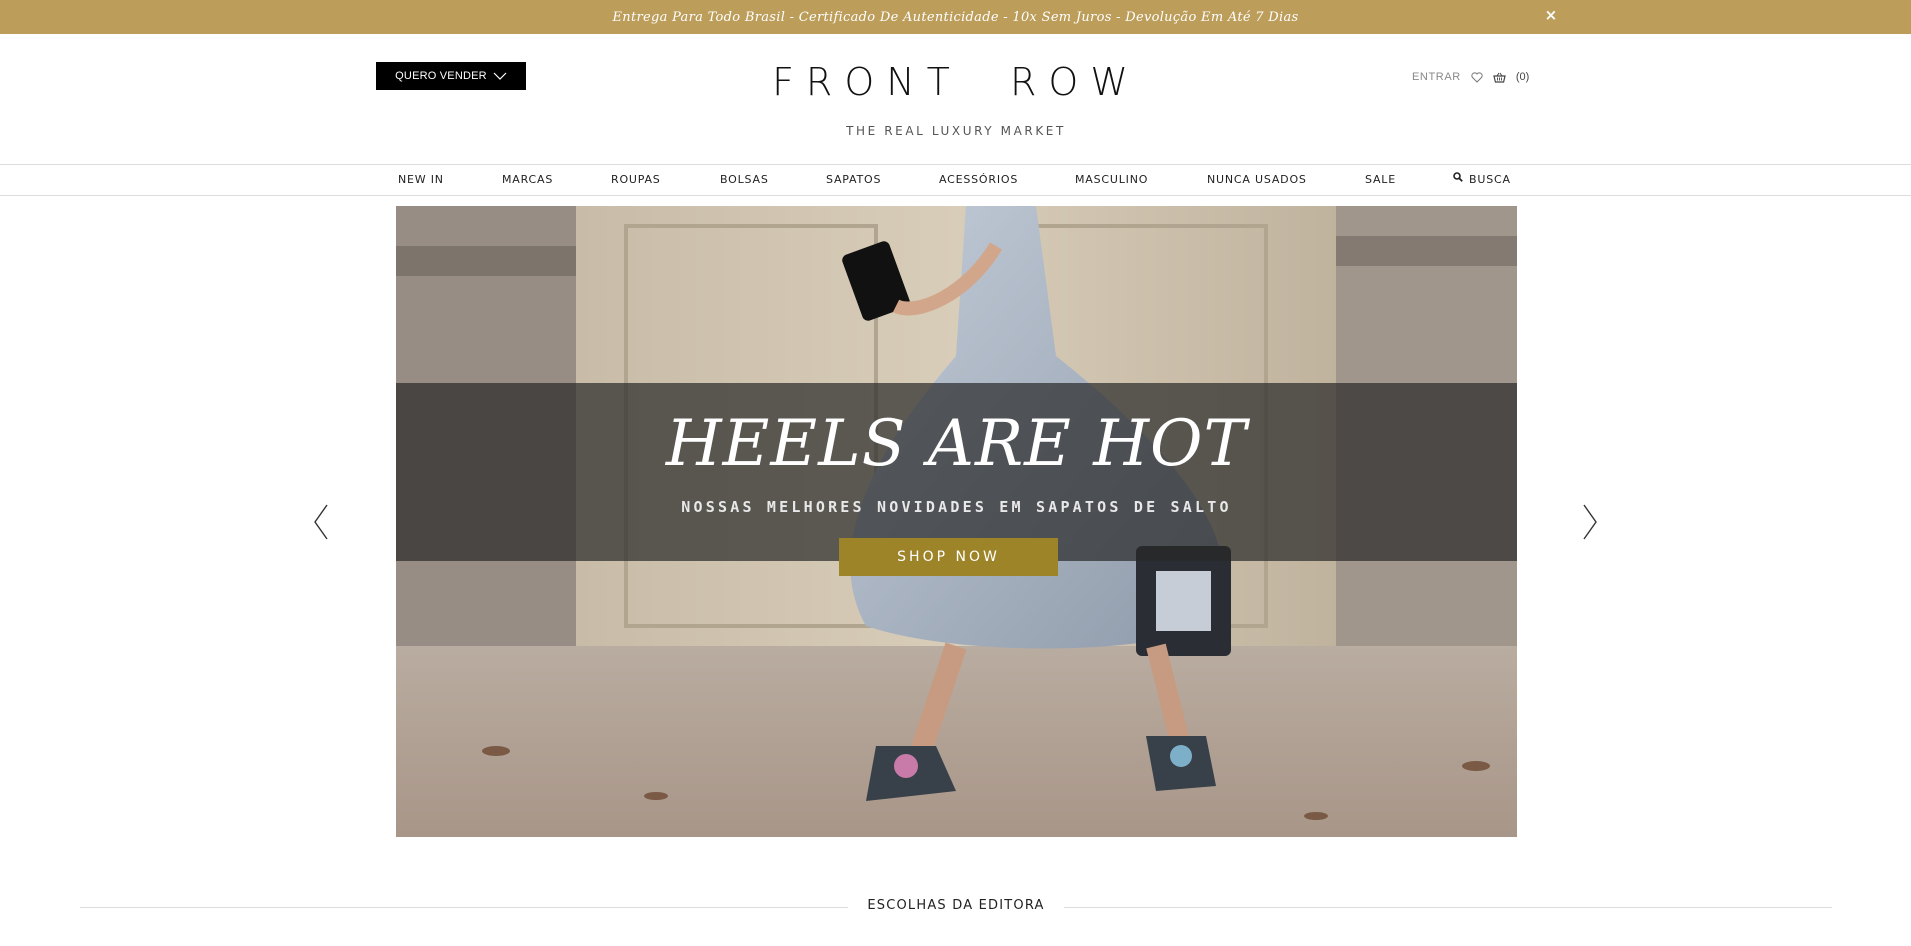 Image resolution: width=1911 pixels, height=946 pixels. What do you see at coordinates (744, 180) in the screenshot?
I see `nav-item-bolsas: BOLSAS` at bounding box center [744, 180].